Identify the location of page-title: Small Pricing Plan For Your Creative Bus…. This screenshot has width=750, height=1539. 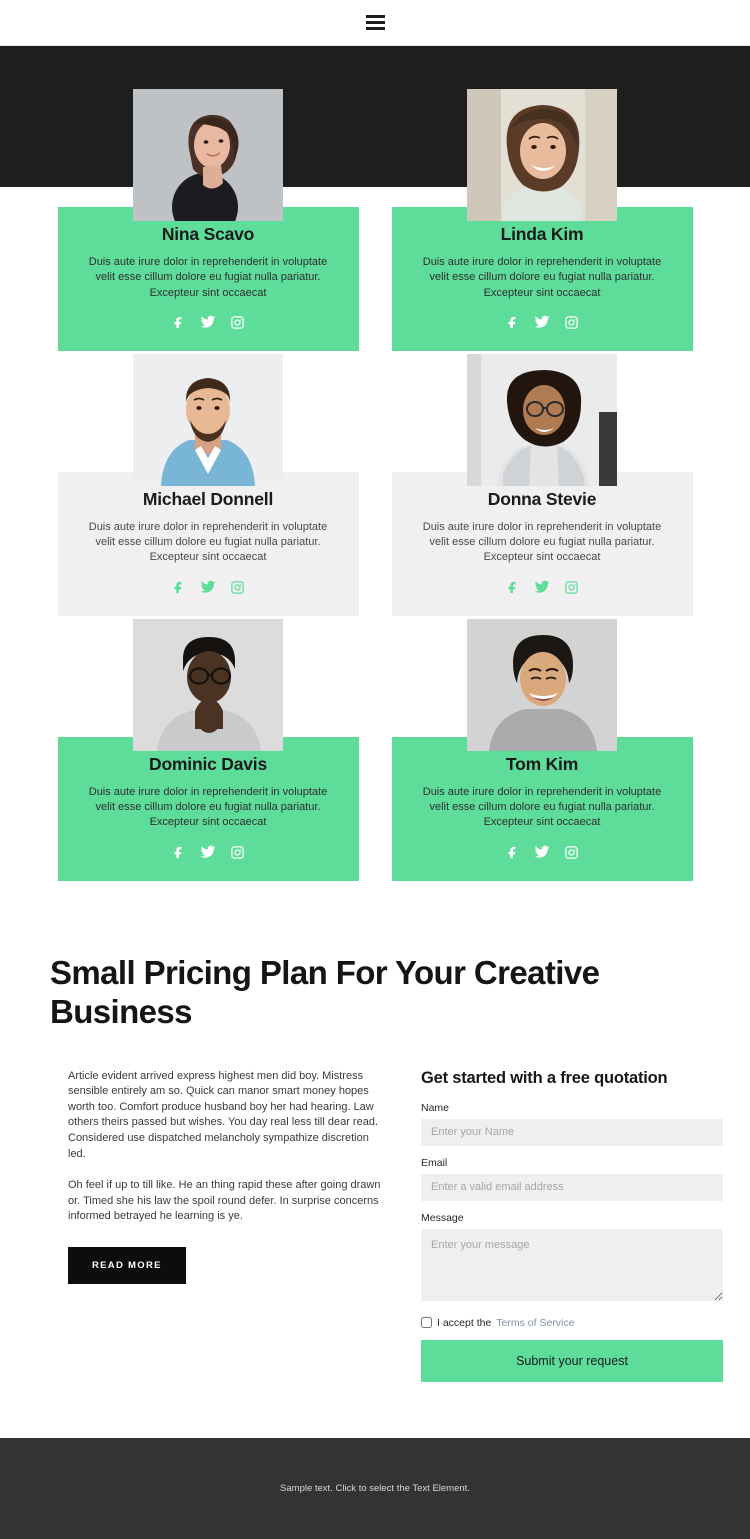
(325, 991).